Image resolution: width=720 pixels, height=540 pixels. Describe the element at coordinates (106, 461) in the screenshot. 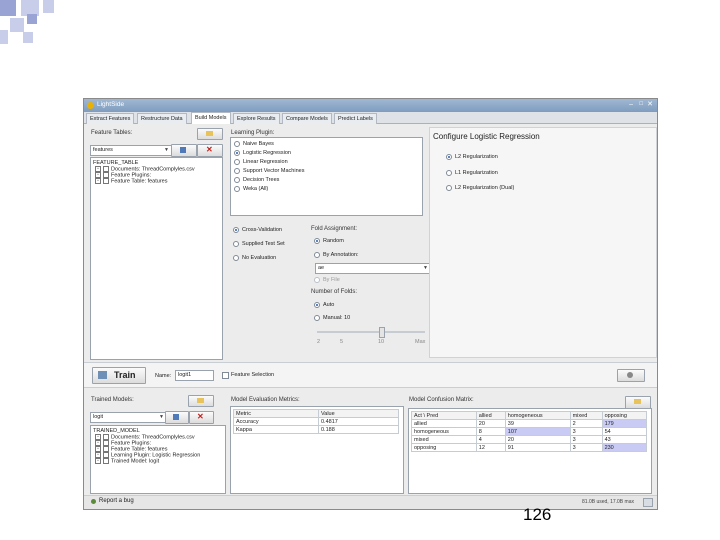

I see `model-icon` at that location.